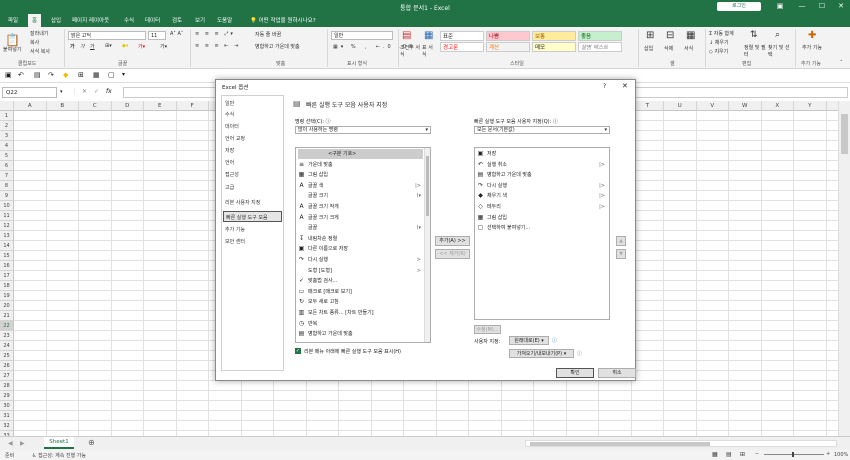  I want to click on font-name-select: 맑은 고딕, so click(107, 35).